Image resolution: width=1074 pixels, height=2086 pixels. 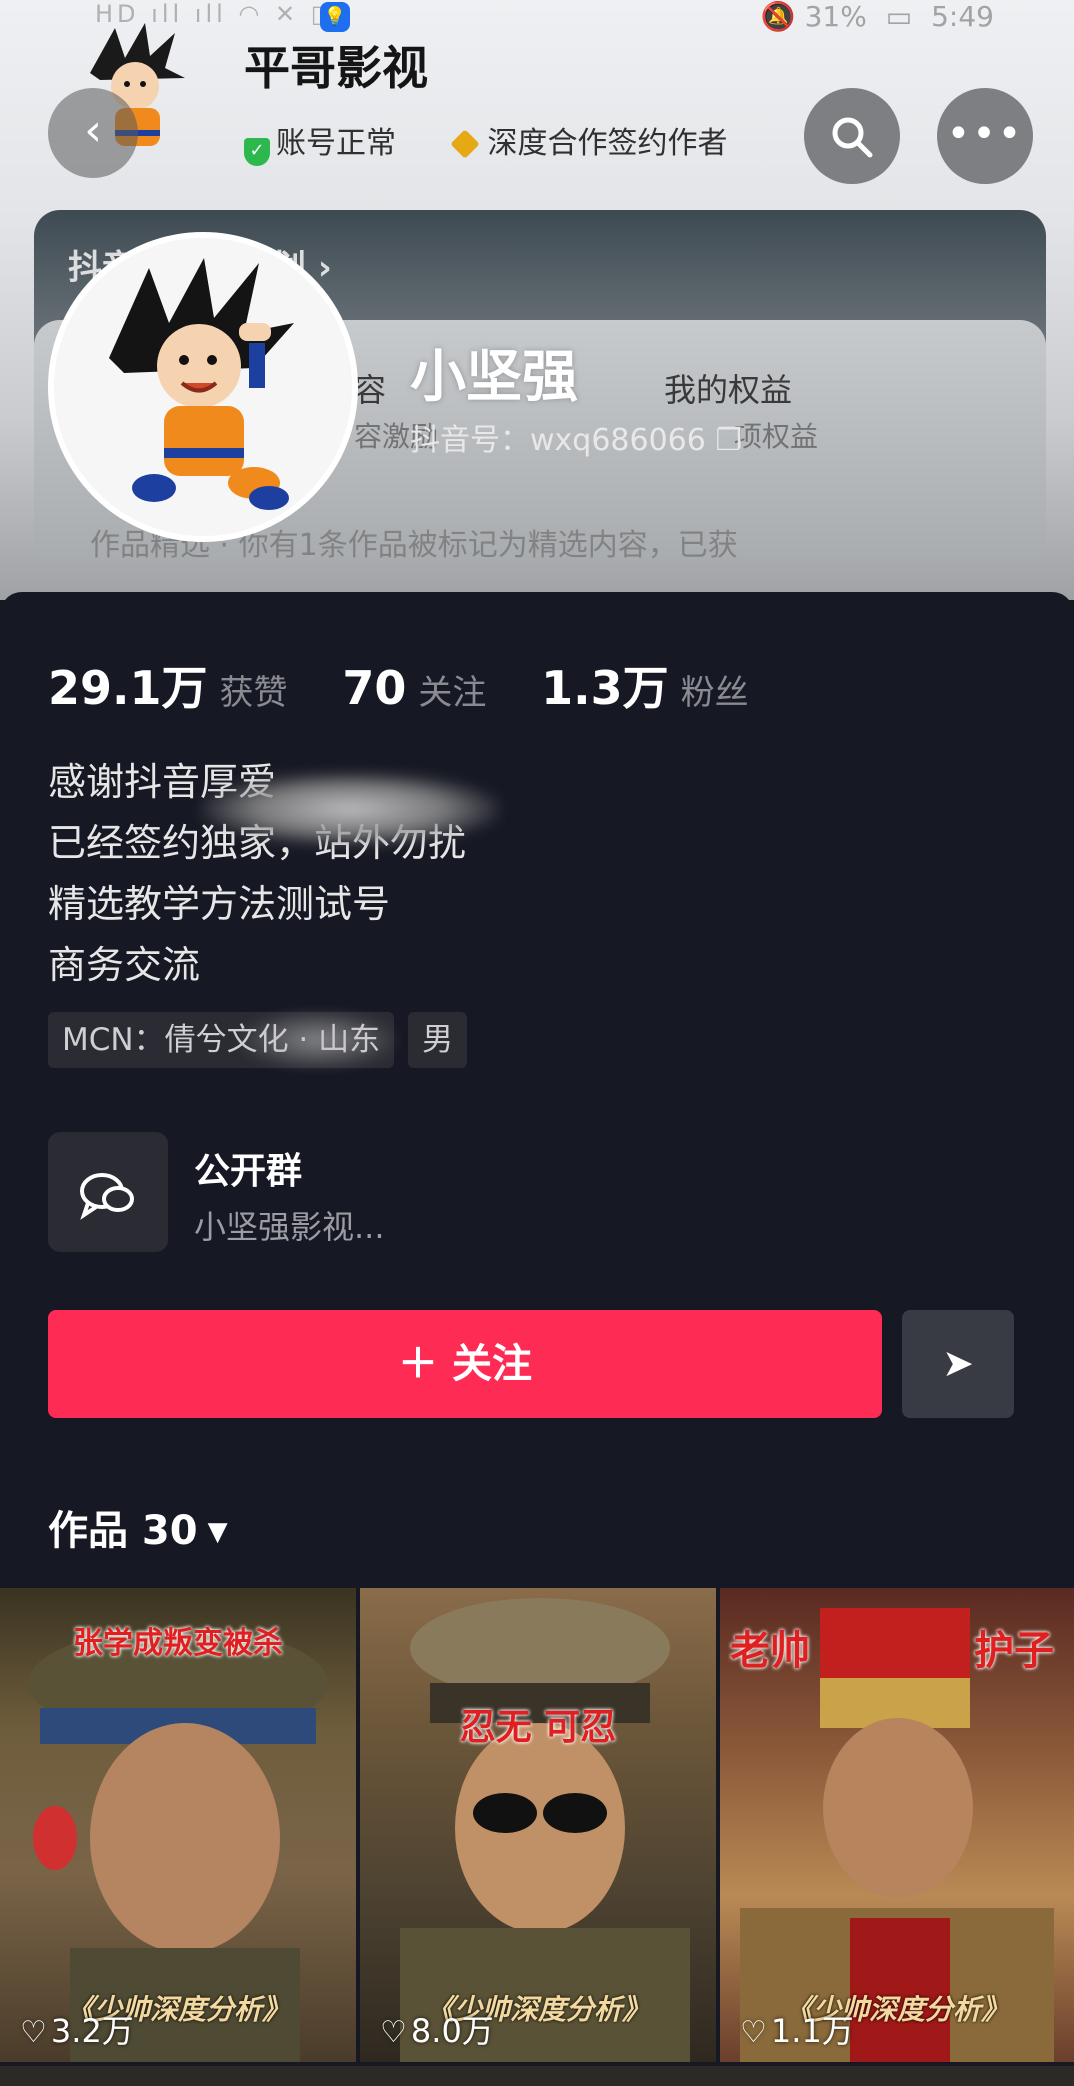 What do you see at coordinates (336, 68) in the screenshot?
I see `header-title: 平哥影视` at bounding box center [336, 68].